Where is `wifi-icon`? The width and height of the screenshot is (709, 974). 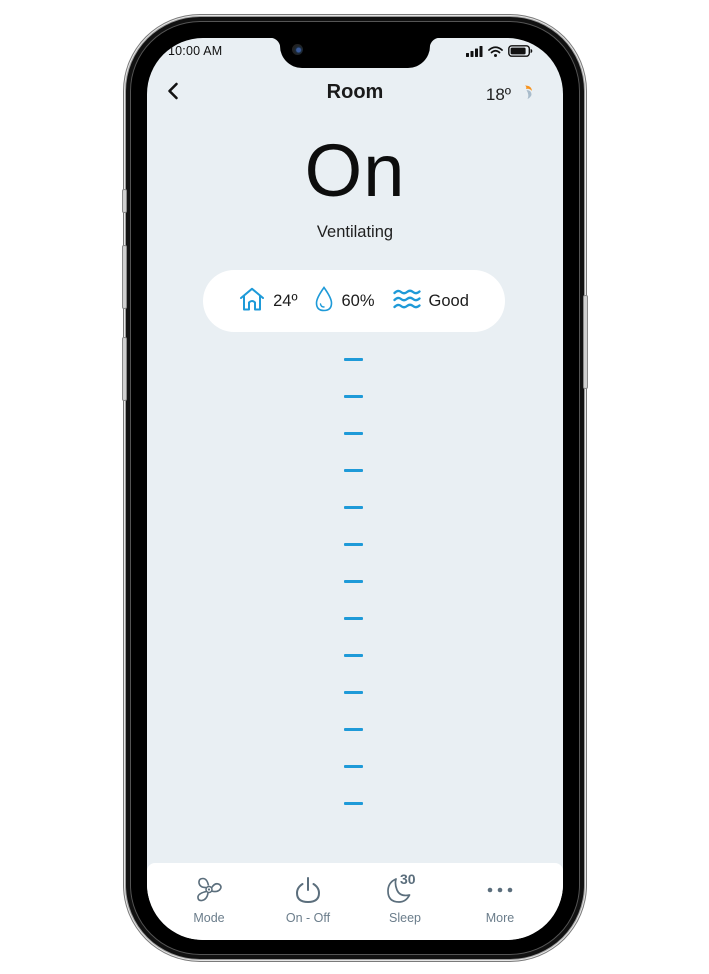 wifi-icon is located at coordinates (495, 53).